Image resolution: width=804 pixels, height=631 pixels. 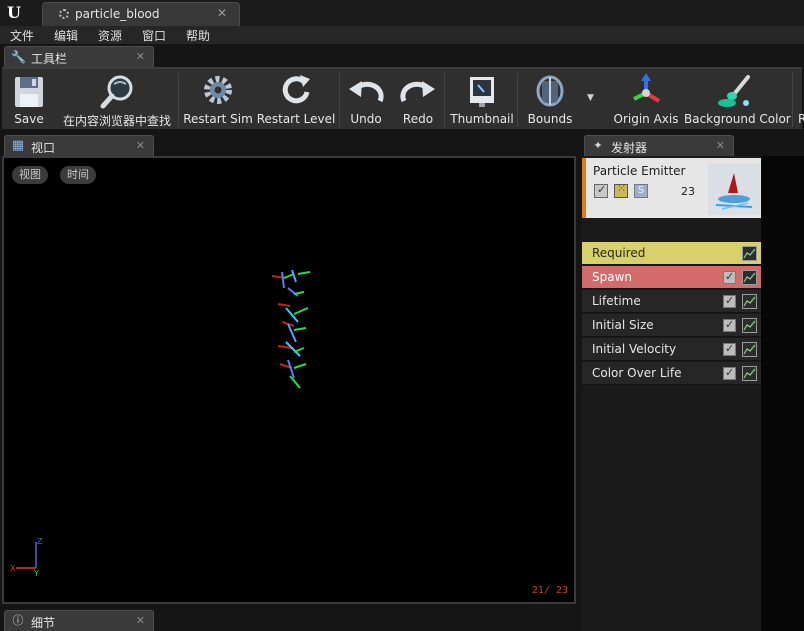 What do you see at coordinates (366, 92) in the screenshot?
I see `undo-icon` at bounding box center [366, 92].